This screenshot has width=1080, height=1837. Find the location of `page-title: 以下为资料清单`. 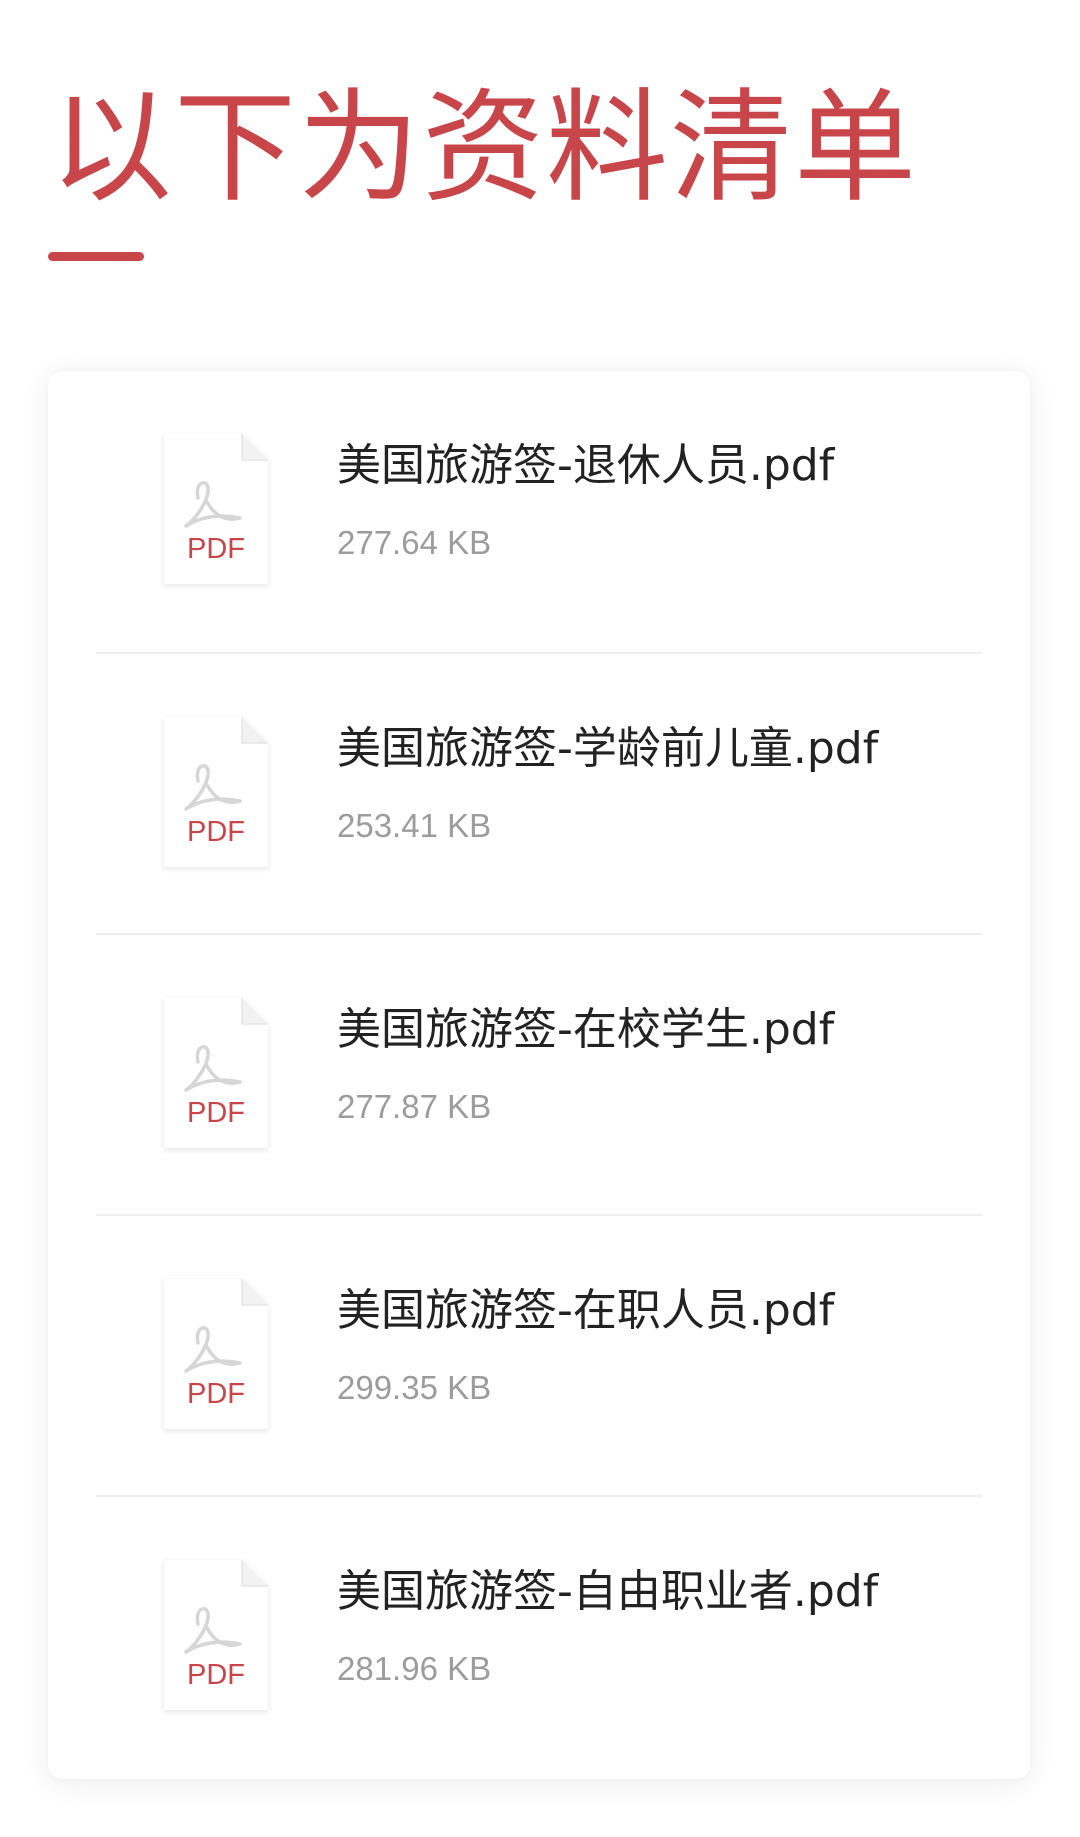

page-title: 以下为资料清单 is located at coordinates (484, 148).